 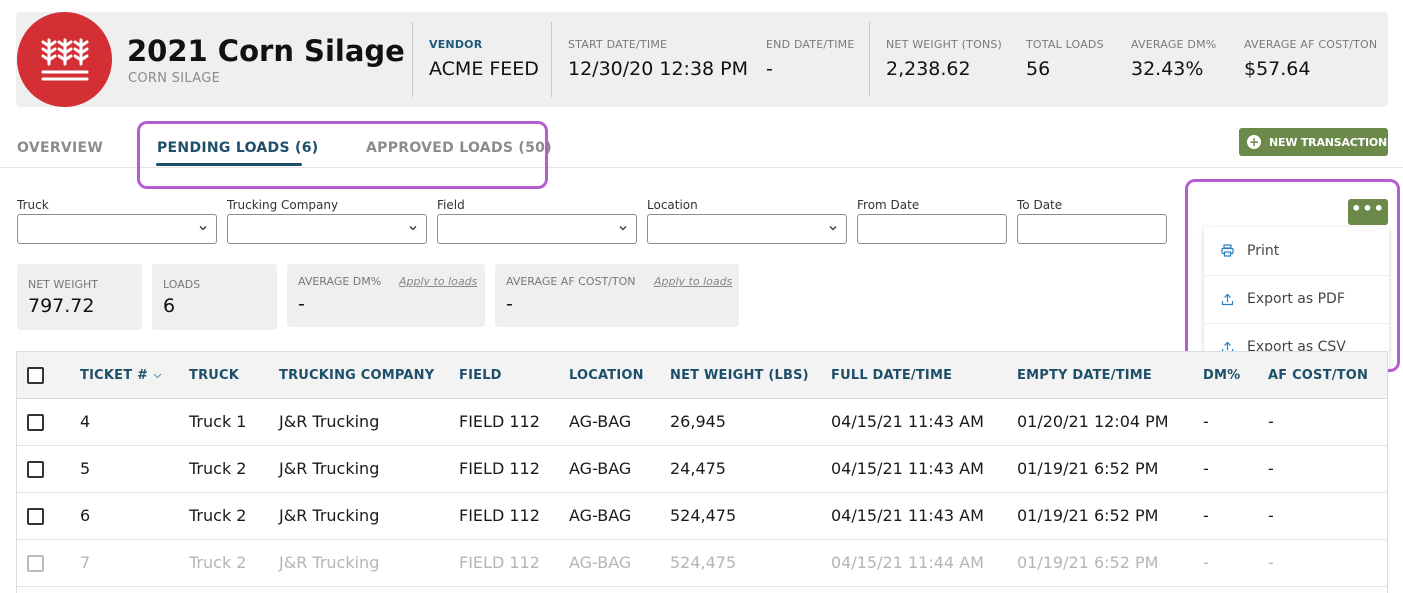 I want to click on summary-label: LOADS, so click(x=182, y=284).